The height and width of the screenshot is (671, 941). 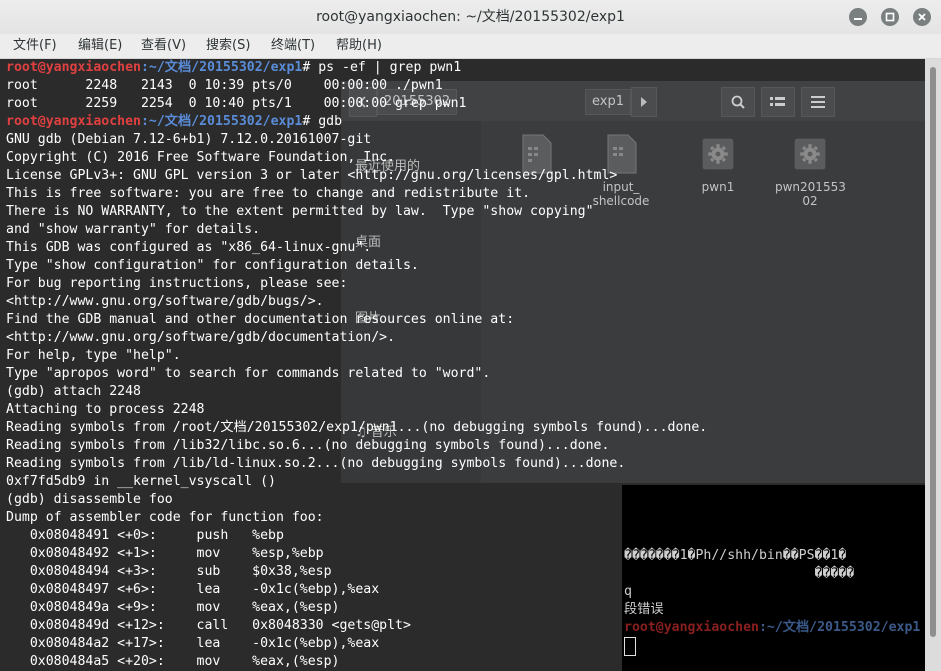 I want to click on terminal2-prompt: root@yangxiaochen:~/文档/20155302/exp1, so click(x=772, y=628).